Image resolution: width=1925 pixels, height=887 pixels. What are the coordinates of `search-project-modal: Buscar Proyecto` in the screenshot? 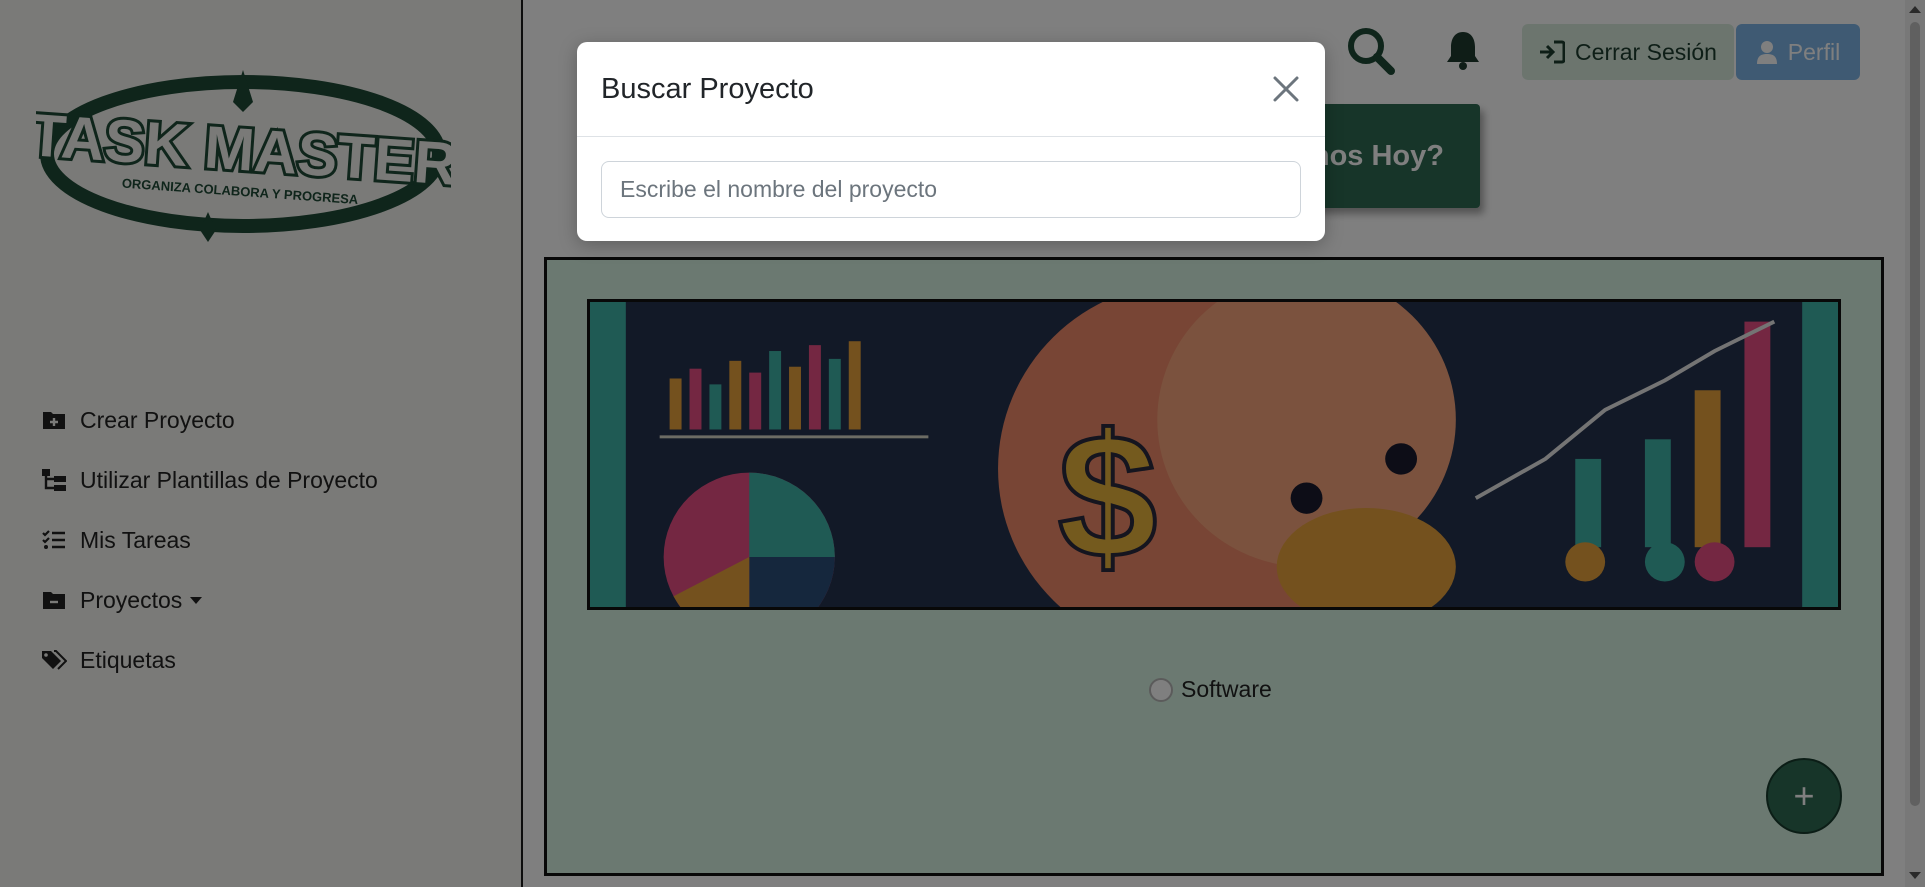 It's located at (951, 141).